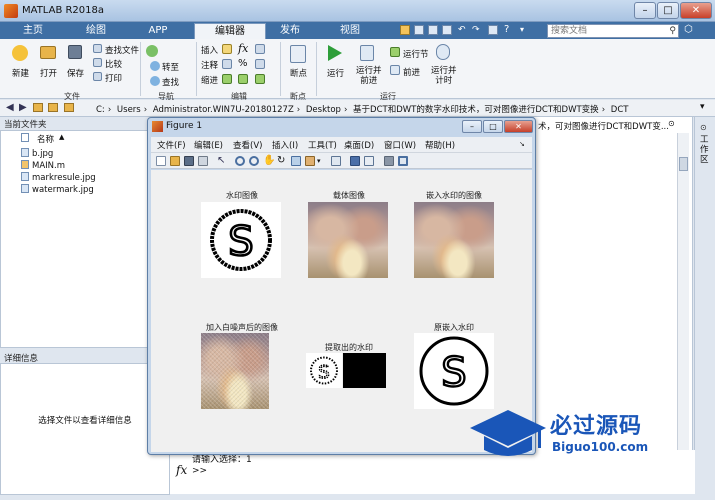 This screenshot has width=715, height=500. Describe the element at coordinates (696, 10) in the screenshot. I see `close-button: ✕` at that location.